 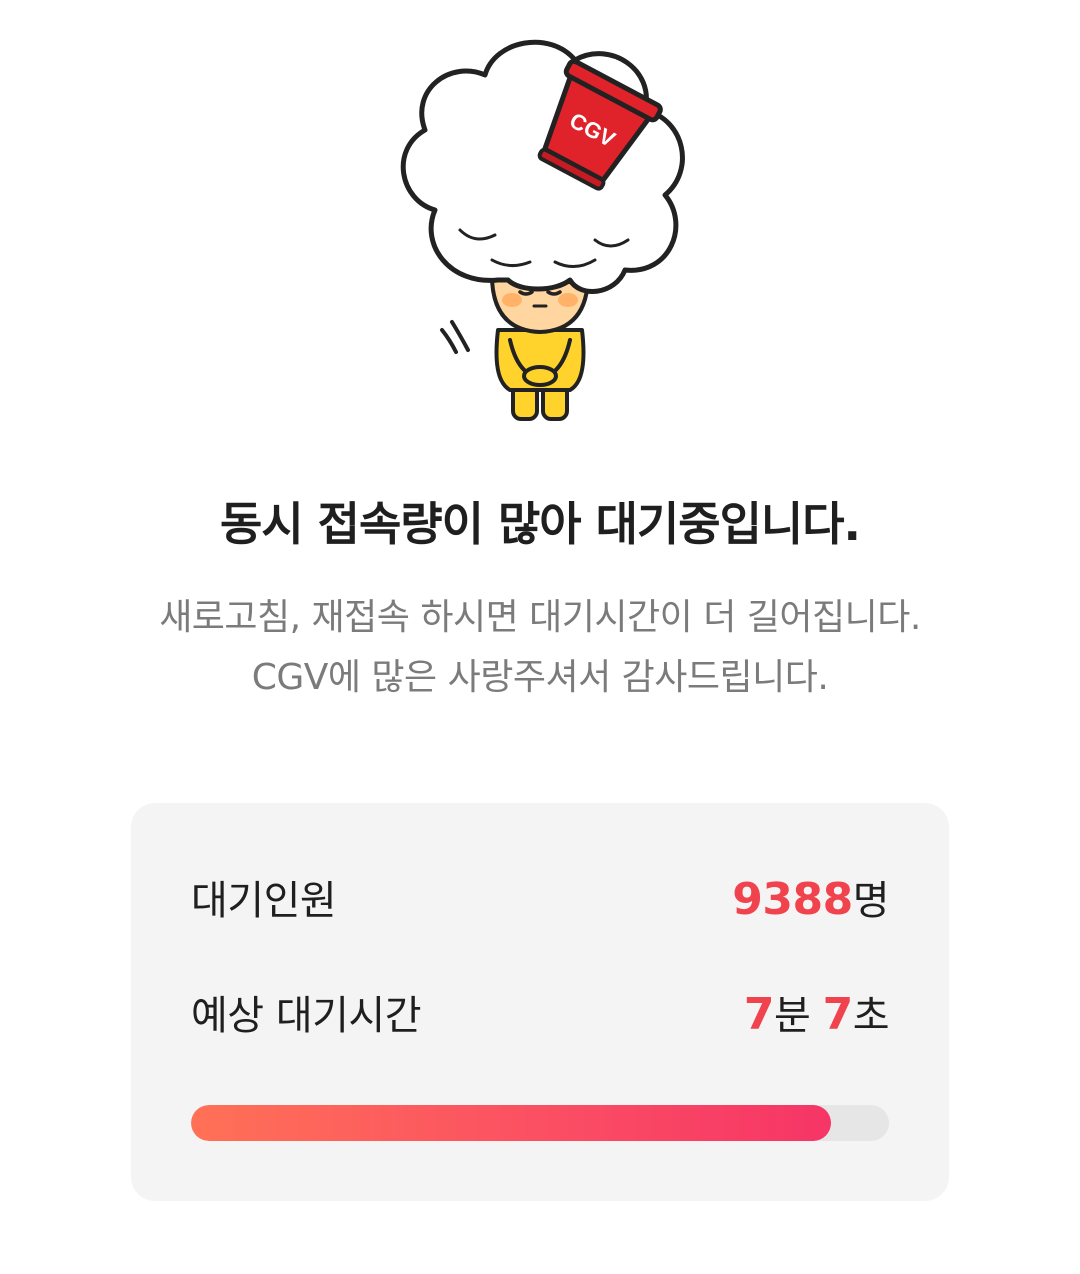 I want to click on waiting-count-label: 대기인원, so click(x=264, y=901).